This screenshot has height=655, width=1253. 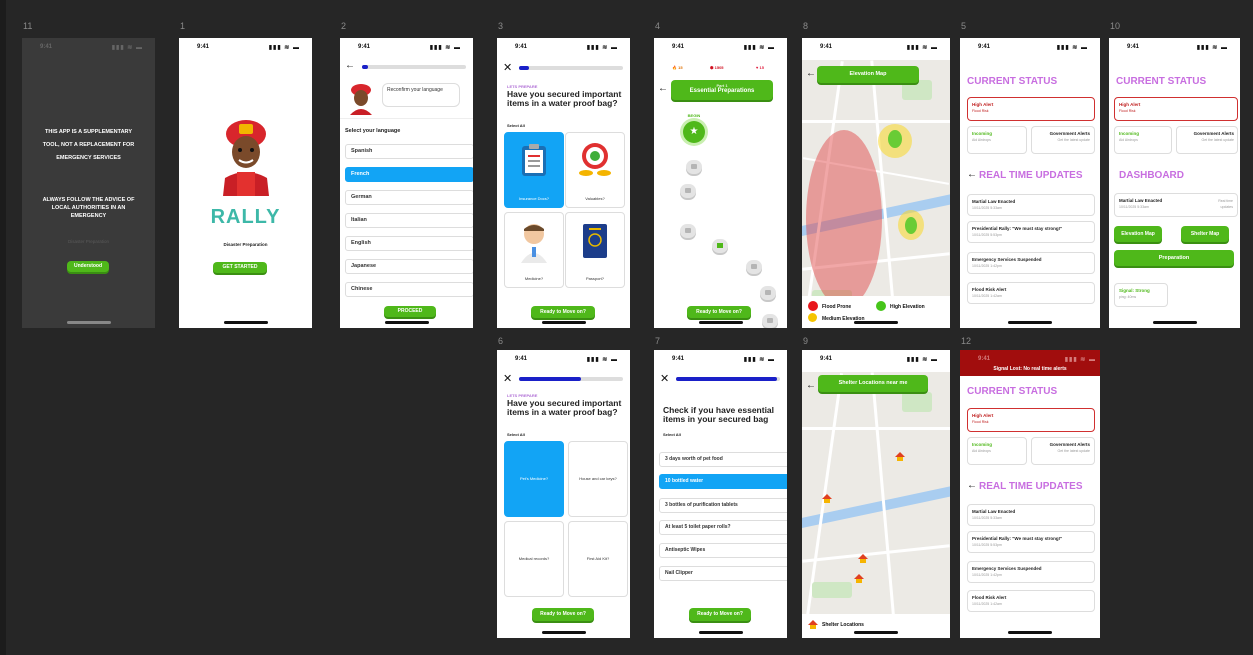 I want to click on checklist-item: 10 bottled water, so click(x=723, y=481).